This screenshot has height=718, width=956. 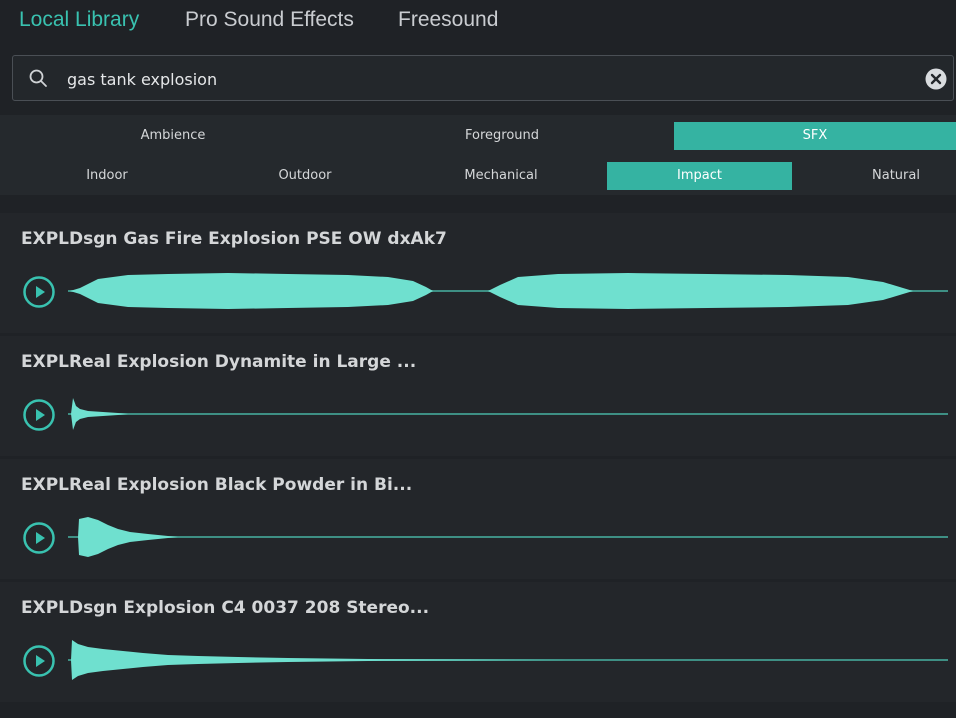 I want to click on search-icon, so click(x=38, y=78).